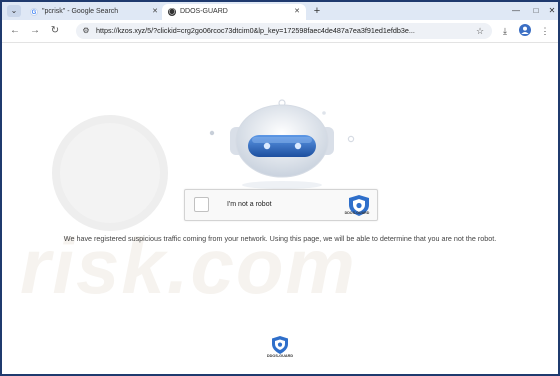 The height and width of the screenshot is (376, 560). Describe the element at coordinates (505, 31) in the screenshot. I see `download-icon: ⤓` at that location.